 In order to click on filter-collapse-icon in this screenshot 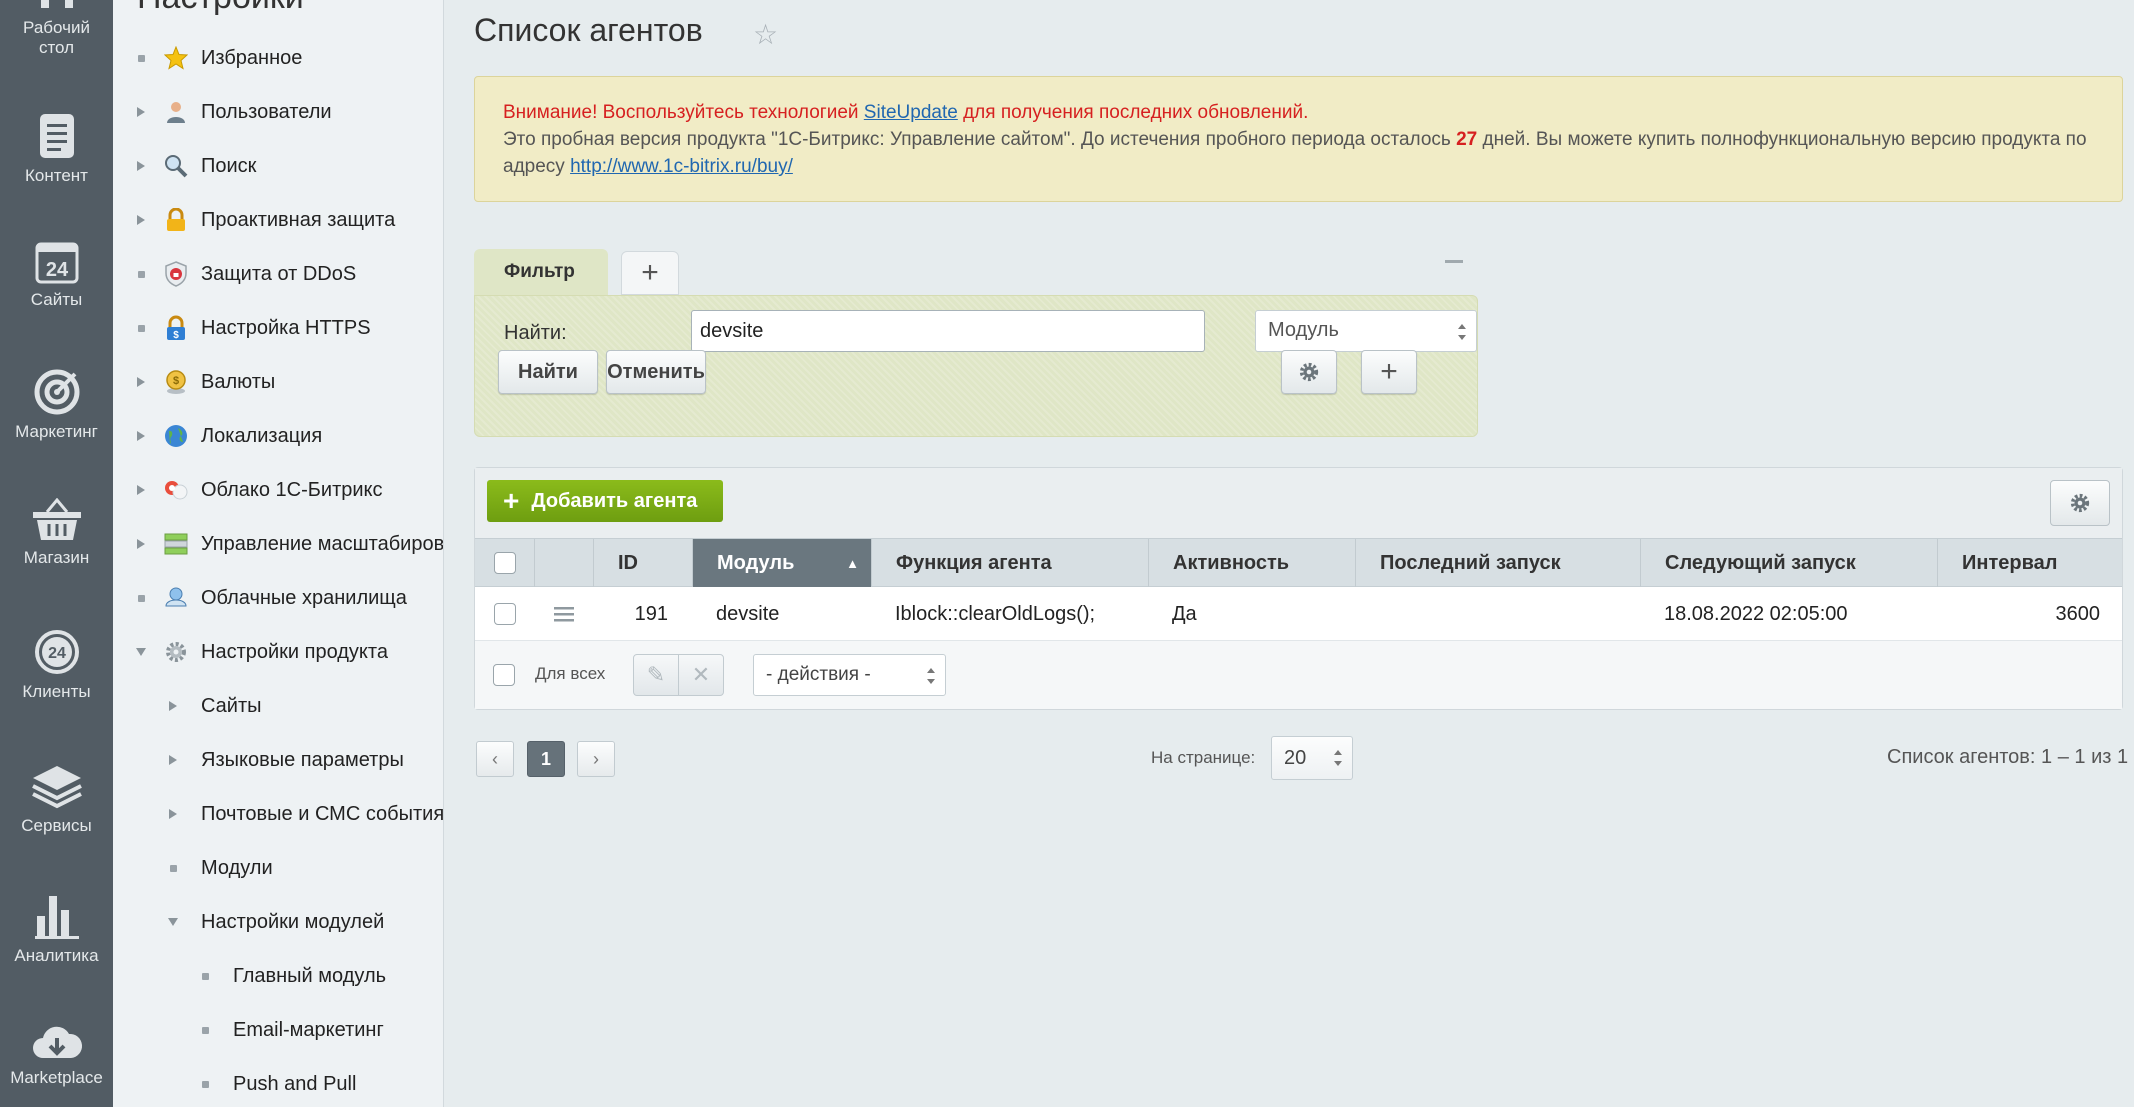, I will do `click(1454, 261)`.